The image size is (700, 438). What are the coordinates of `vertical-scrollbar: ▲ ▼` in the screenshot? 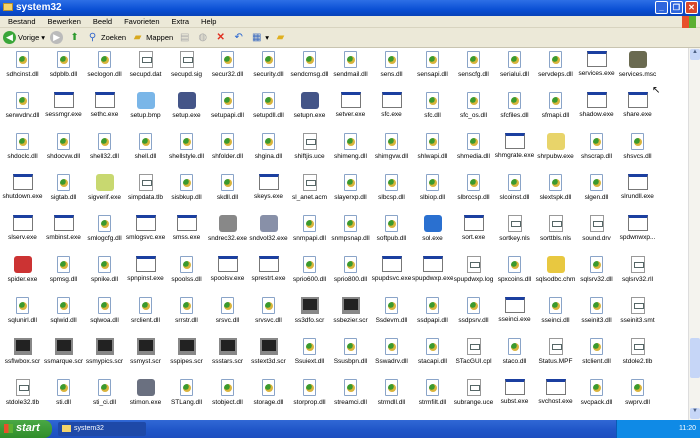 It's located at (694, 234).